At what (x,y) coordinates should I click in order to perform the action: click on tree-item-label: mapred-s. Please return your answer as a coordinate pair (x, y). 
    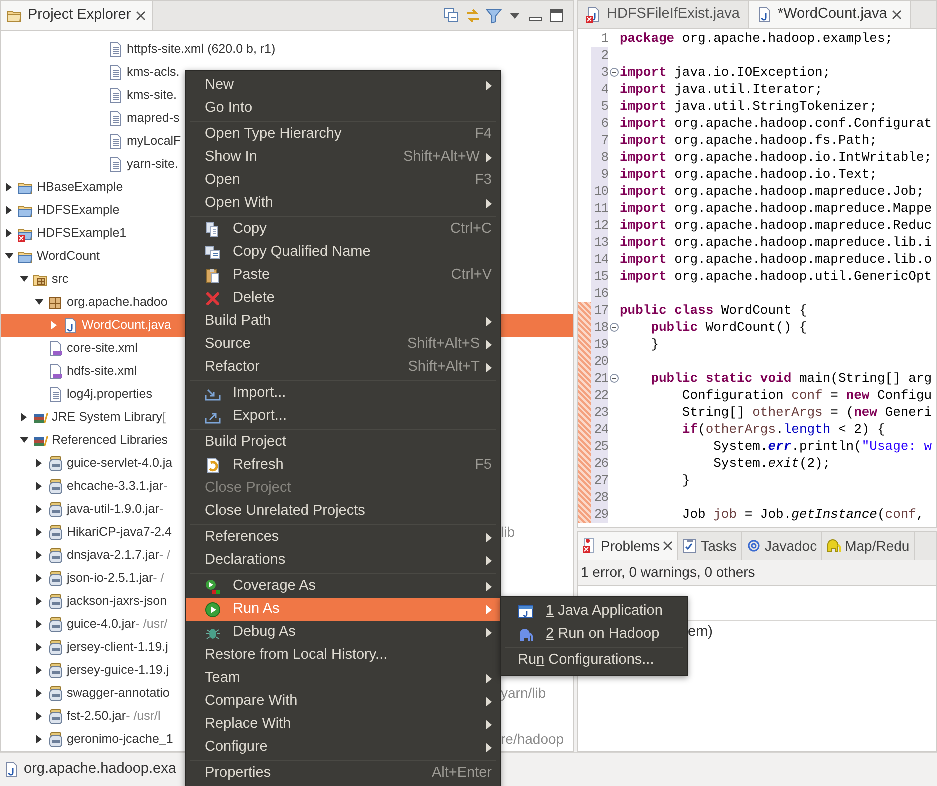
    Looking at the image, I should click on (153, 119).